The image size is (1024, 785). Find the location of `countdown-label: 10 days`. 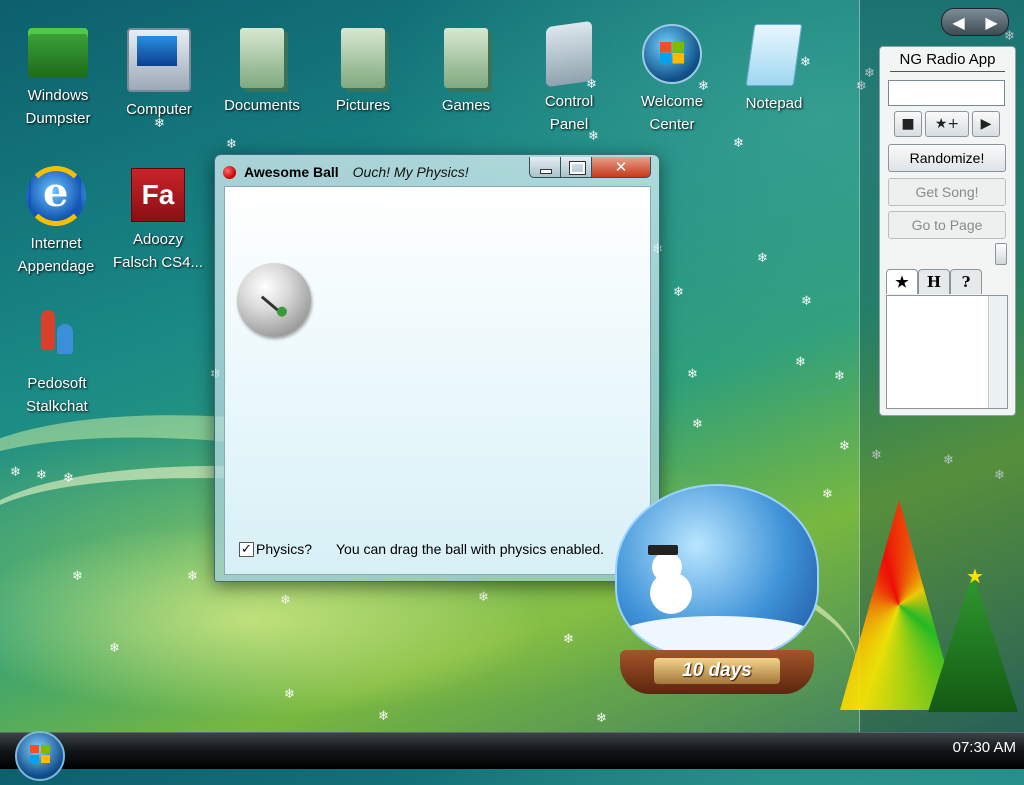

countdown-label: 10 days is located at coordinates (717, 671).